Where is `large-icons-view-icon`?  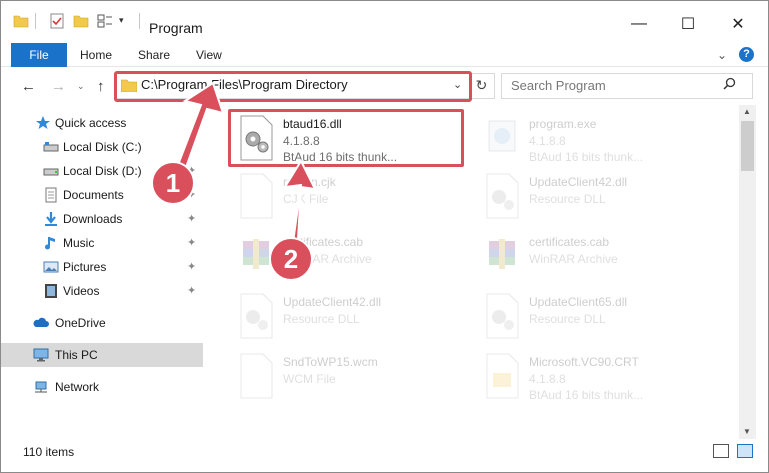 large-icons-view-icon is located at coordinates (745, 451).